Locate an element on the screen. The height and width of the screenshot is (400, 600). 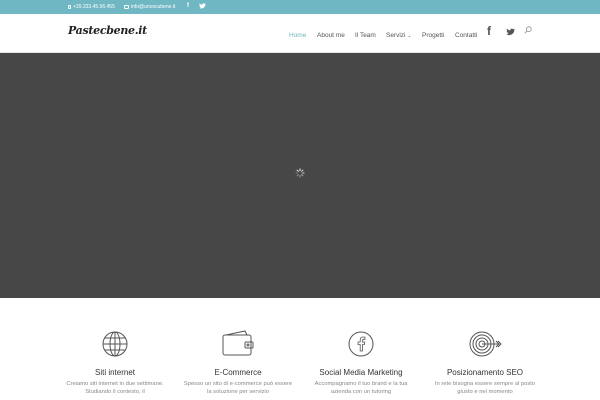
globe-icon is located at coordinates (115, 344).